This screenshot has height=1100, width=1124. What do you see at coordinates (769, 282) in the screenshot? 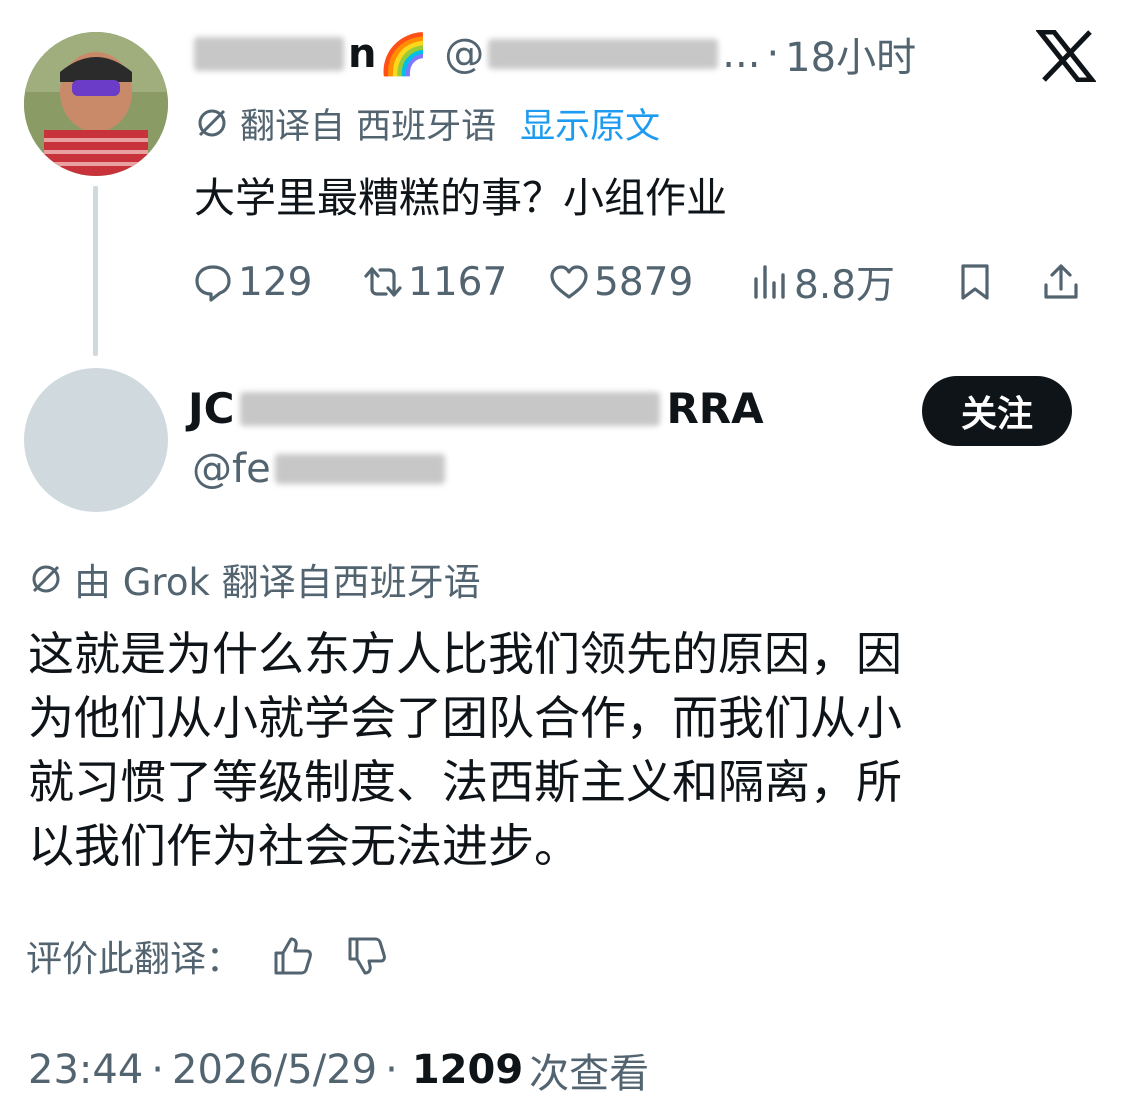
I see `views-icon` at bounding box center [769, 282].